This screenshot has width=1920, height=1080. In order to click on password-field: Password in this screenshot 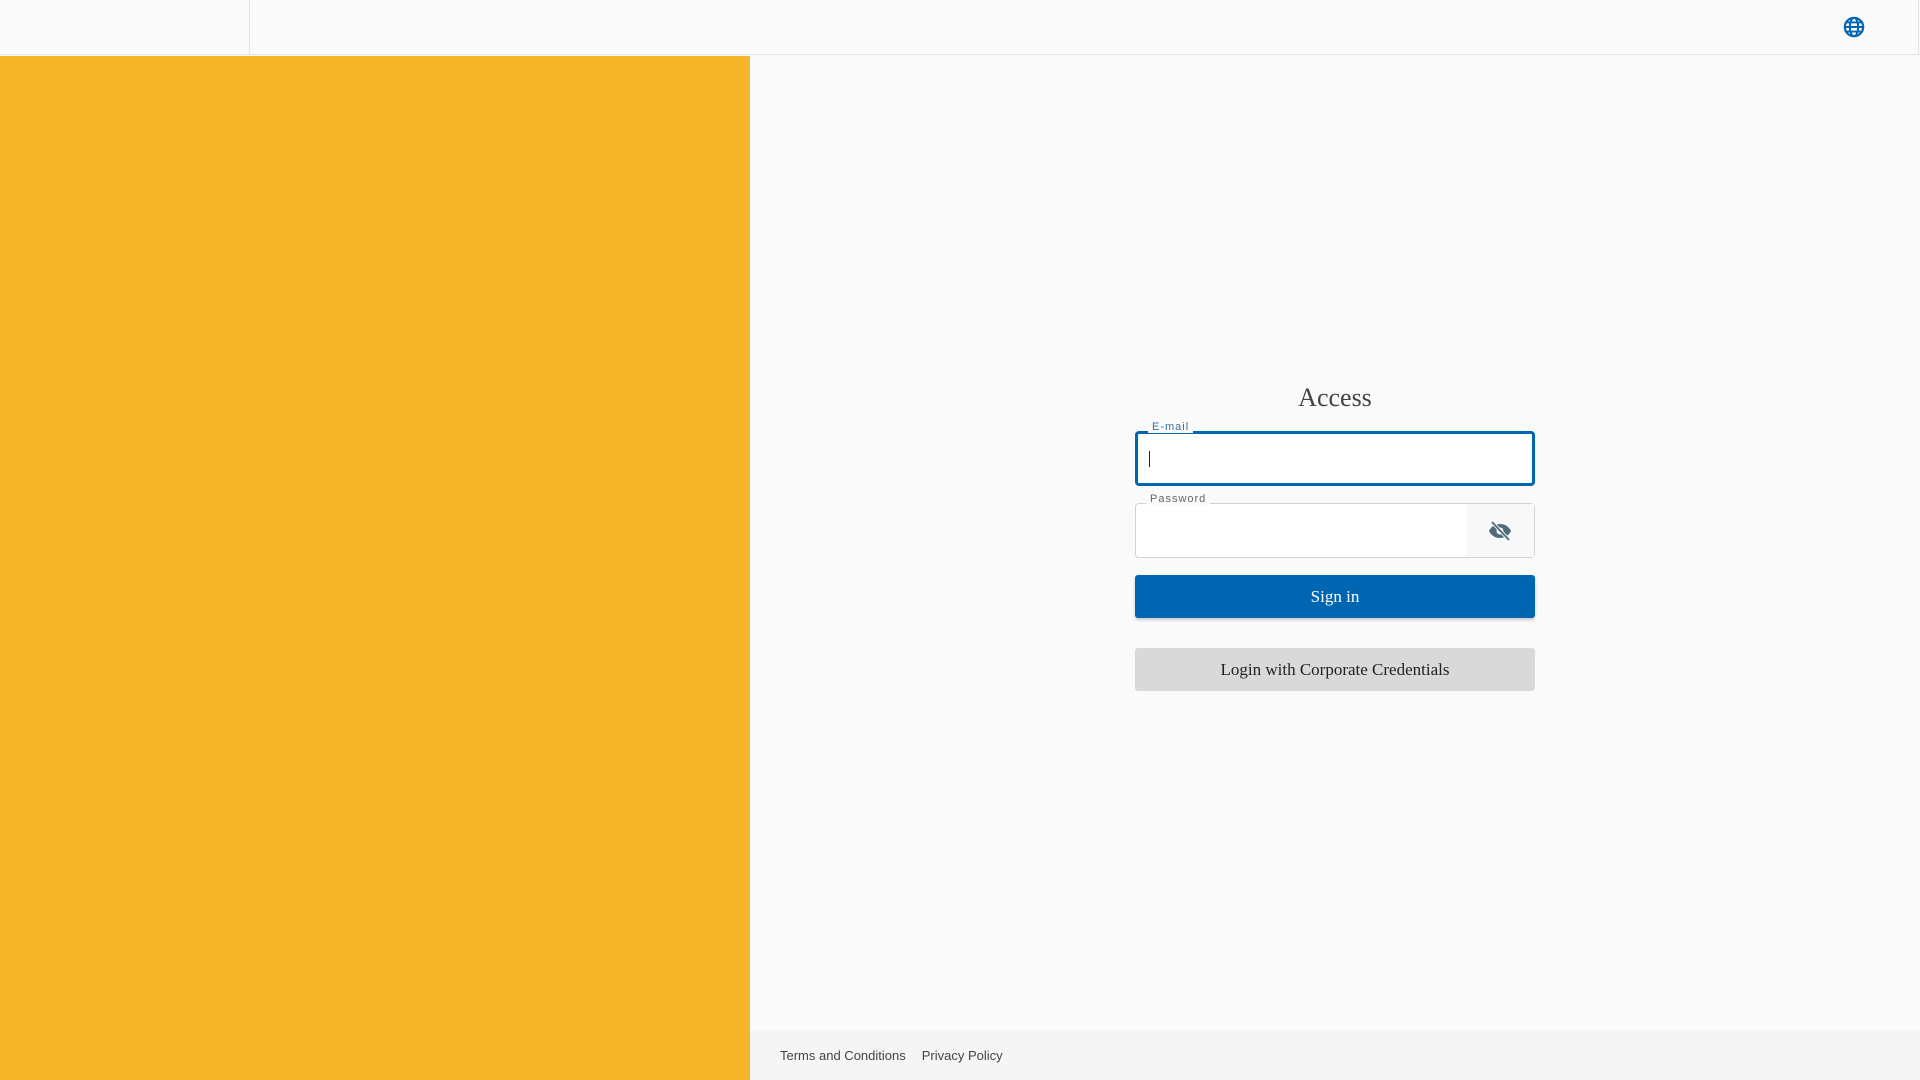, I will do `click(1335, 525)`.